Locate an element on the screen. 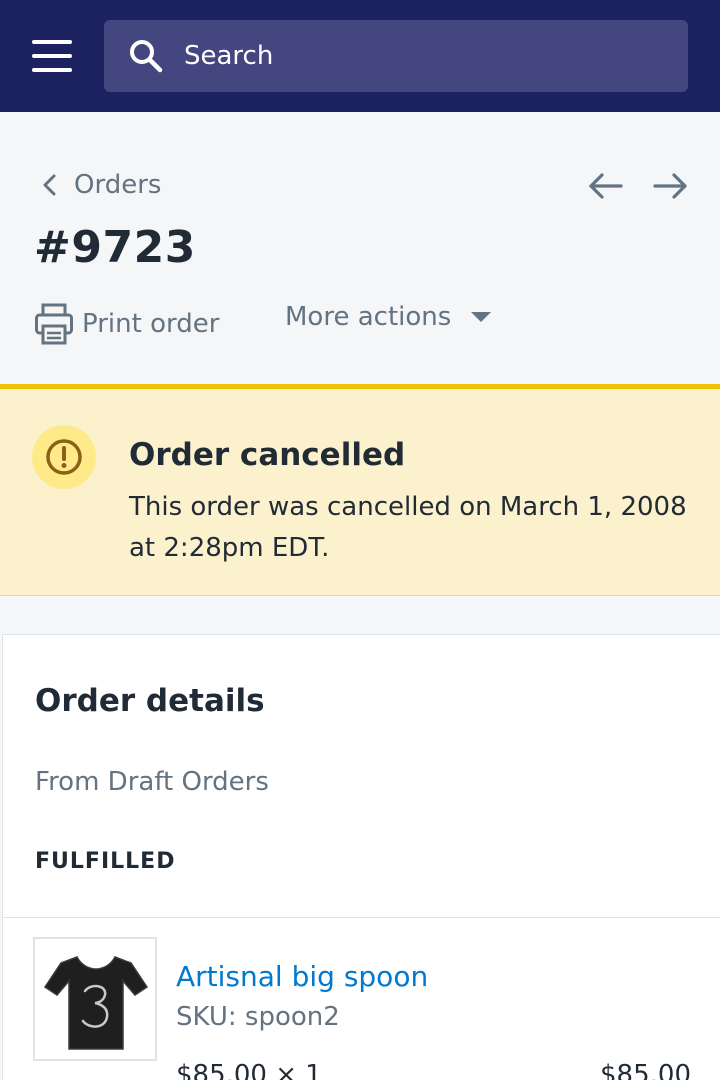 The height and width of the screenshot is (1080, 720). hamburger-menu-icon is located at coordinates (52, 56).